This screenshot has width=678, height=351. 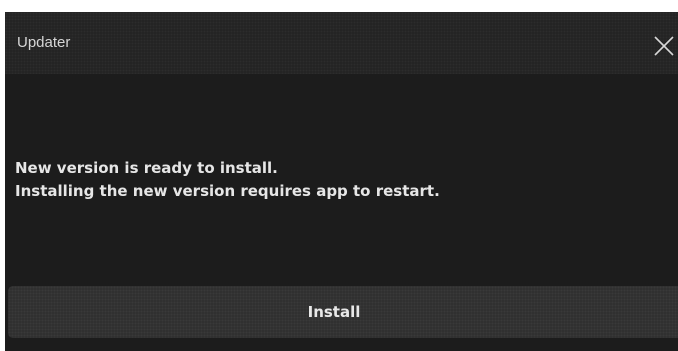 I want to click on install-button: Install, so click(x=343, y=312).